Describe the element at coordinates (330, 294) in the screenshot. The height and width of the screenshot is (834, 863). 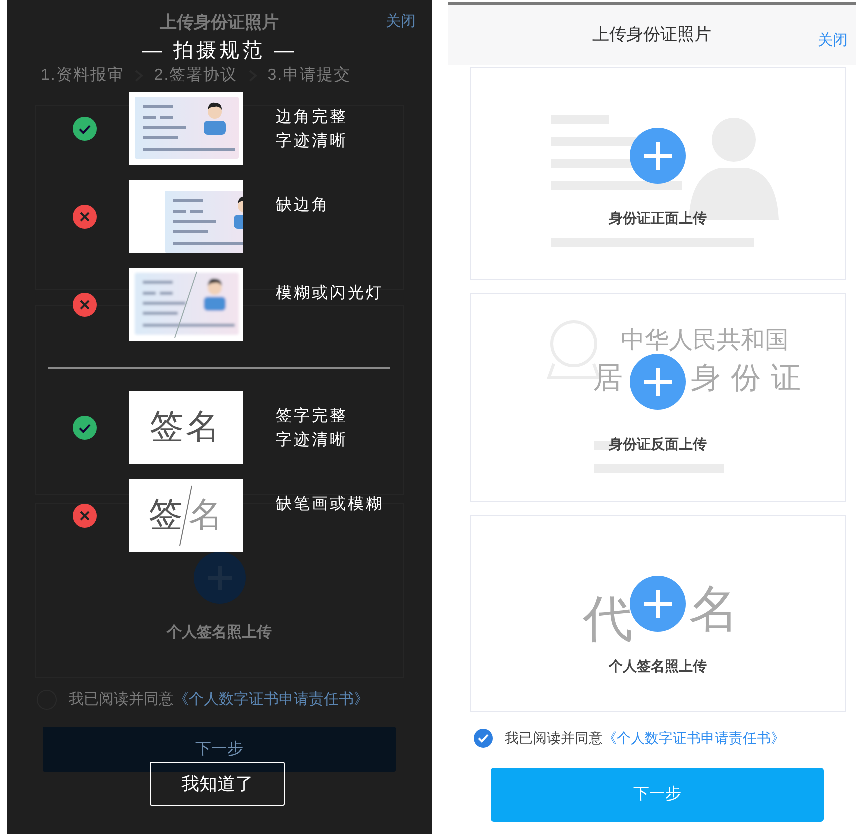
I see `guide-caption: 模糊或闪光灯` at that location.